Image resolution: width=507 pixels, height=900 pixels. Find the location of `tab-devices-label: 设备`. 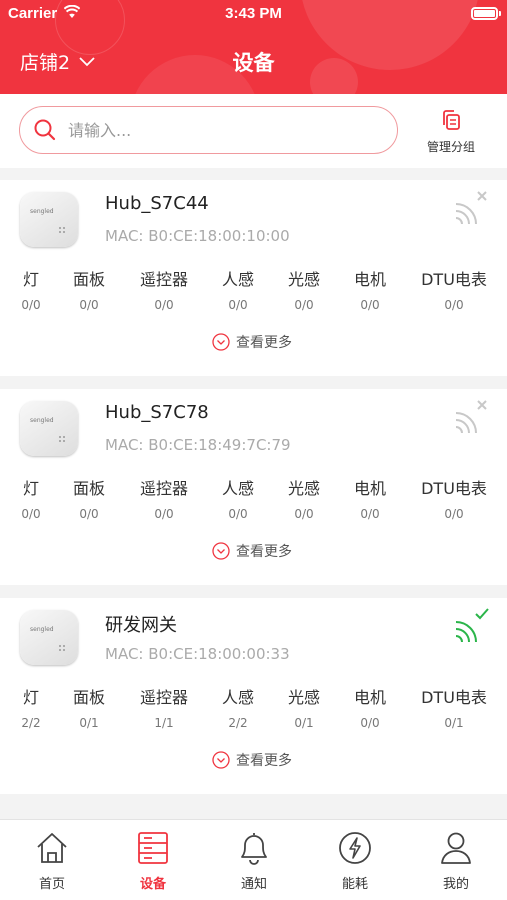

tab-devices-label: 设备 is located at coordinates (152, 884).